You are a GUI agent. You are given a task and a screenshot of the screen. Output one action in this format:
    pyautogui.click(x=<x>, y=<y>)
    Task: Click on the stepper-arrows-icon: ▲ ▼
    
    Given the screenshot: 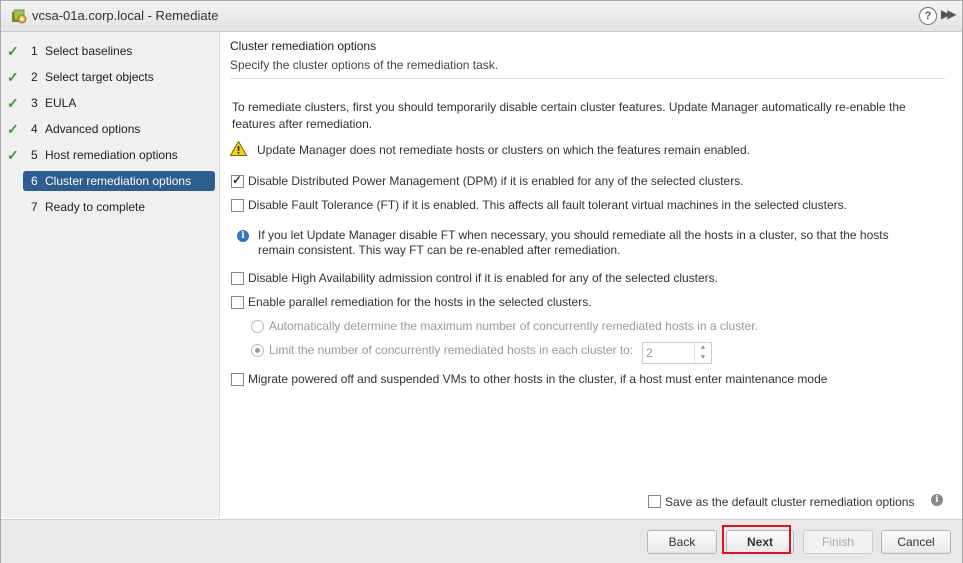 What is the action you would take?
    pyautogui.click(x=702, y=353)
    